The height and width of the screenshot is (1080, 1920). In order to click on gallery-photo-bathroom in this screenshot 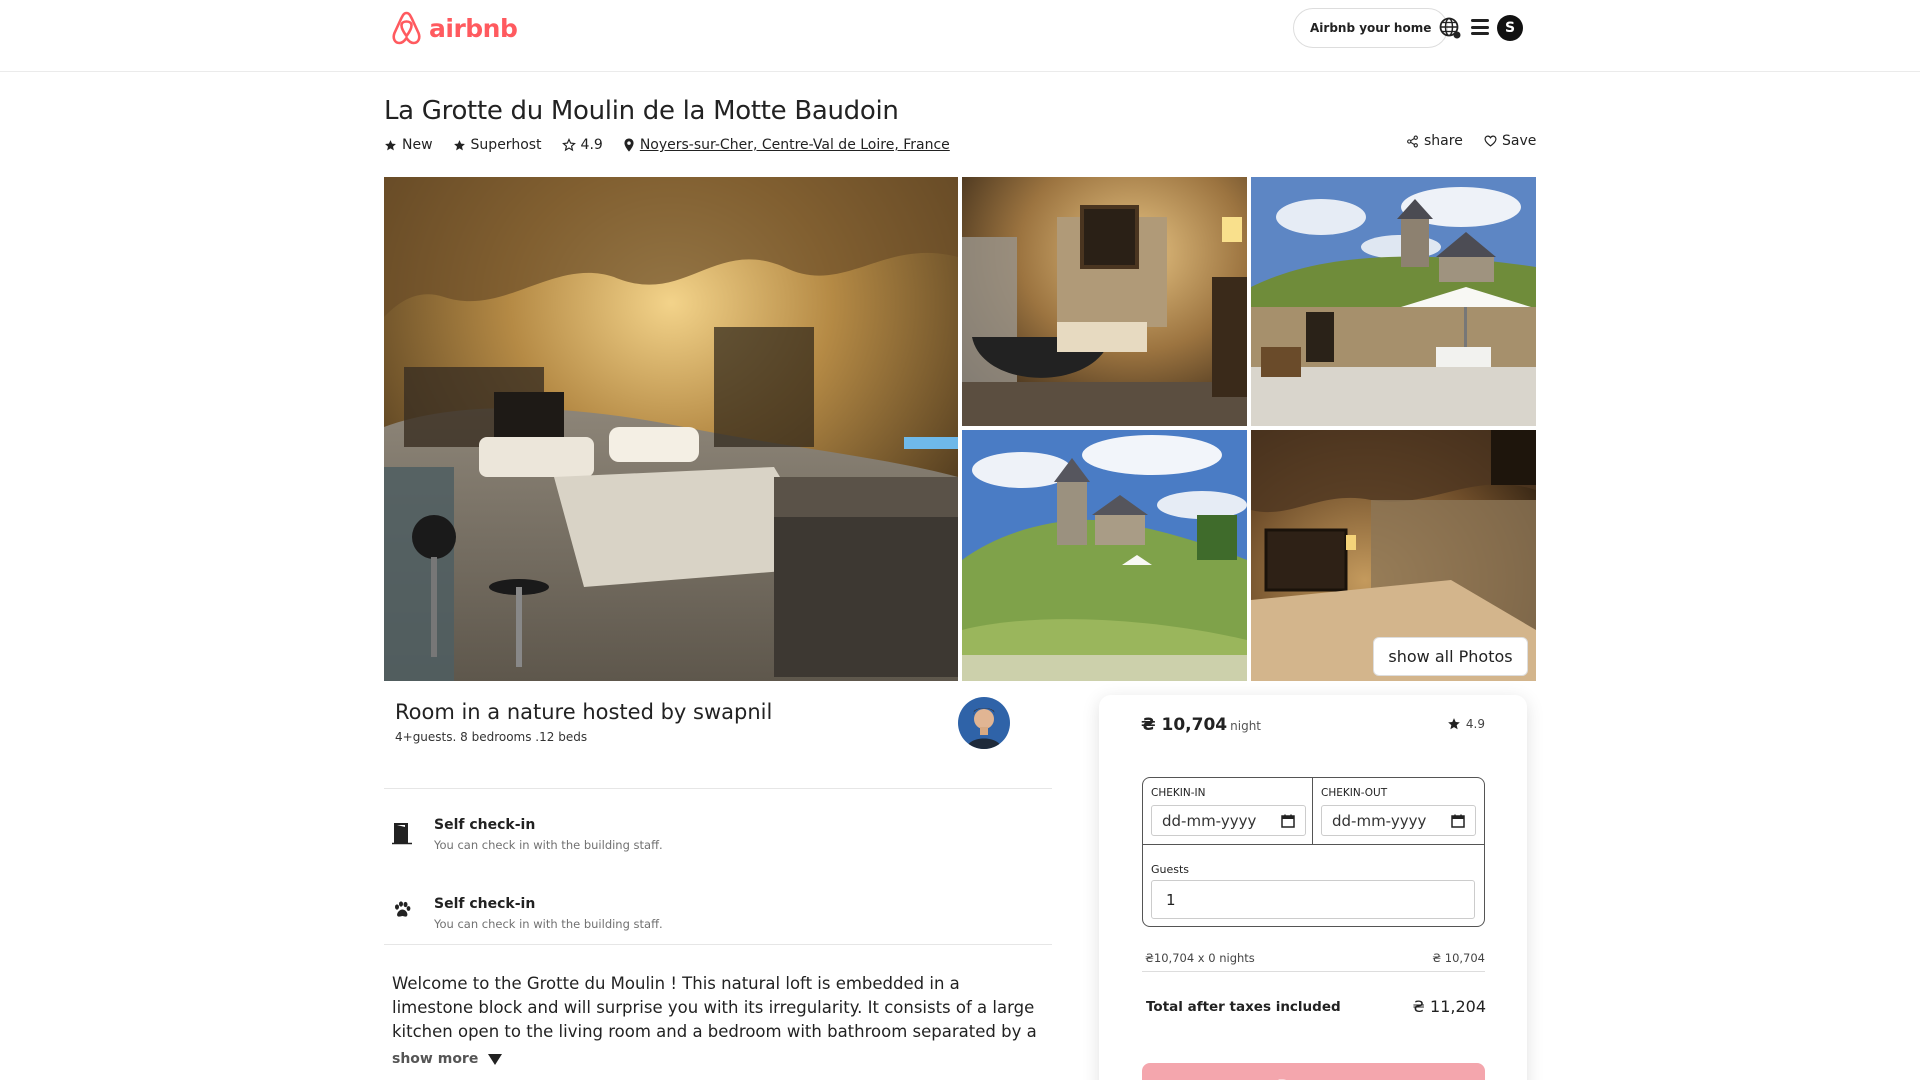, I will do `click(1104, 301)`.